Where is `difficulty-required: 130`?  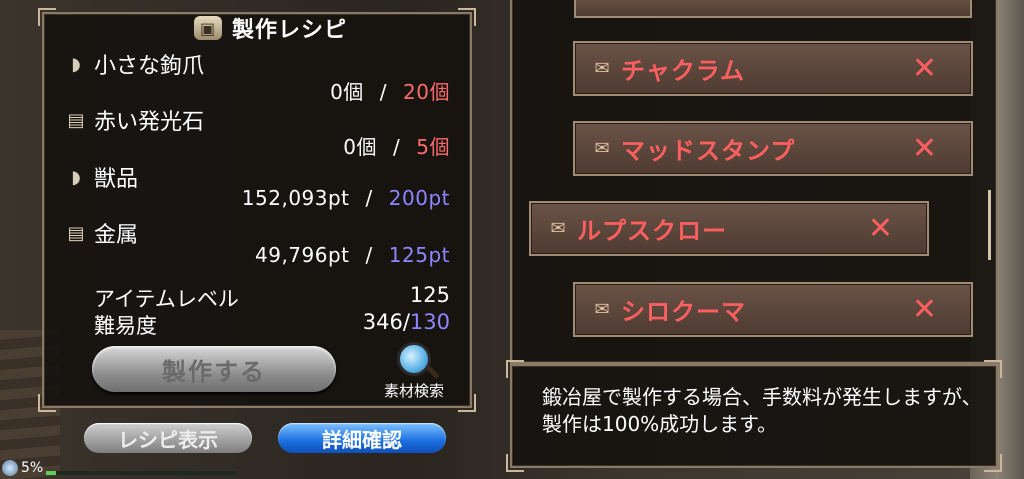 difficulty-required: 130 is located at coordinates (429, 322).